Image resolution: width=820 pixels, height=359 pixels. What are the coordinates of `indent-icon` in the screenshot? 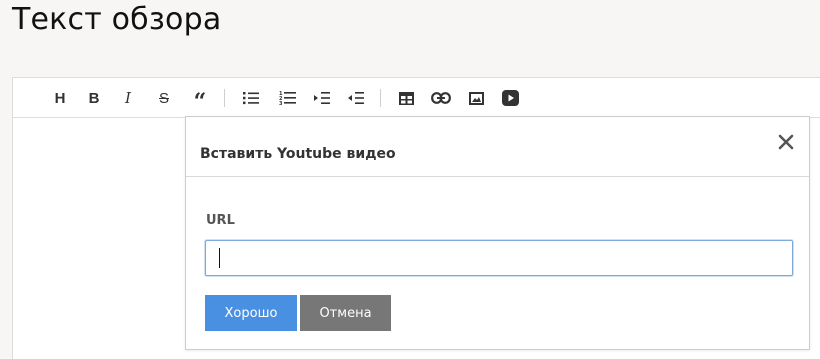 It's located at (322, 98).